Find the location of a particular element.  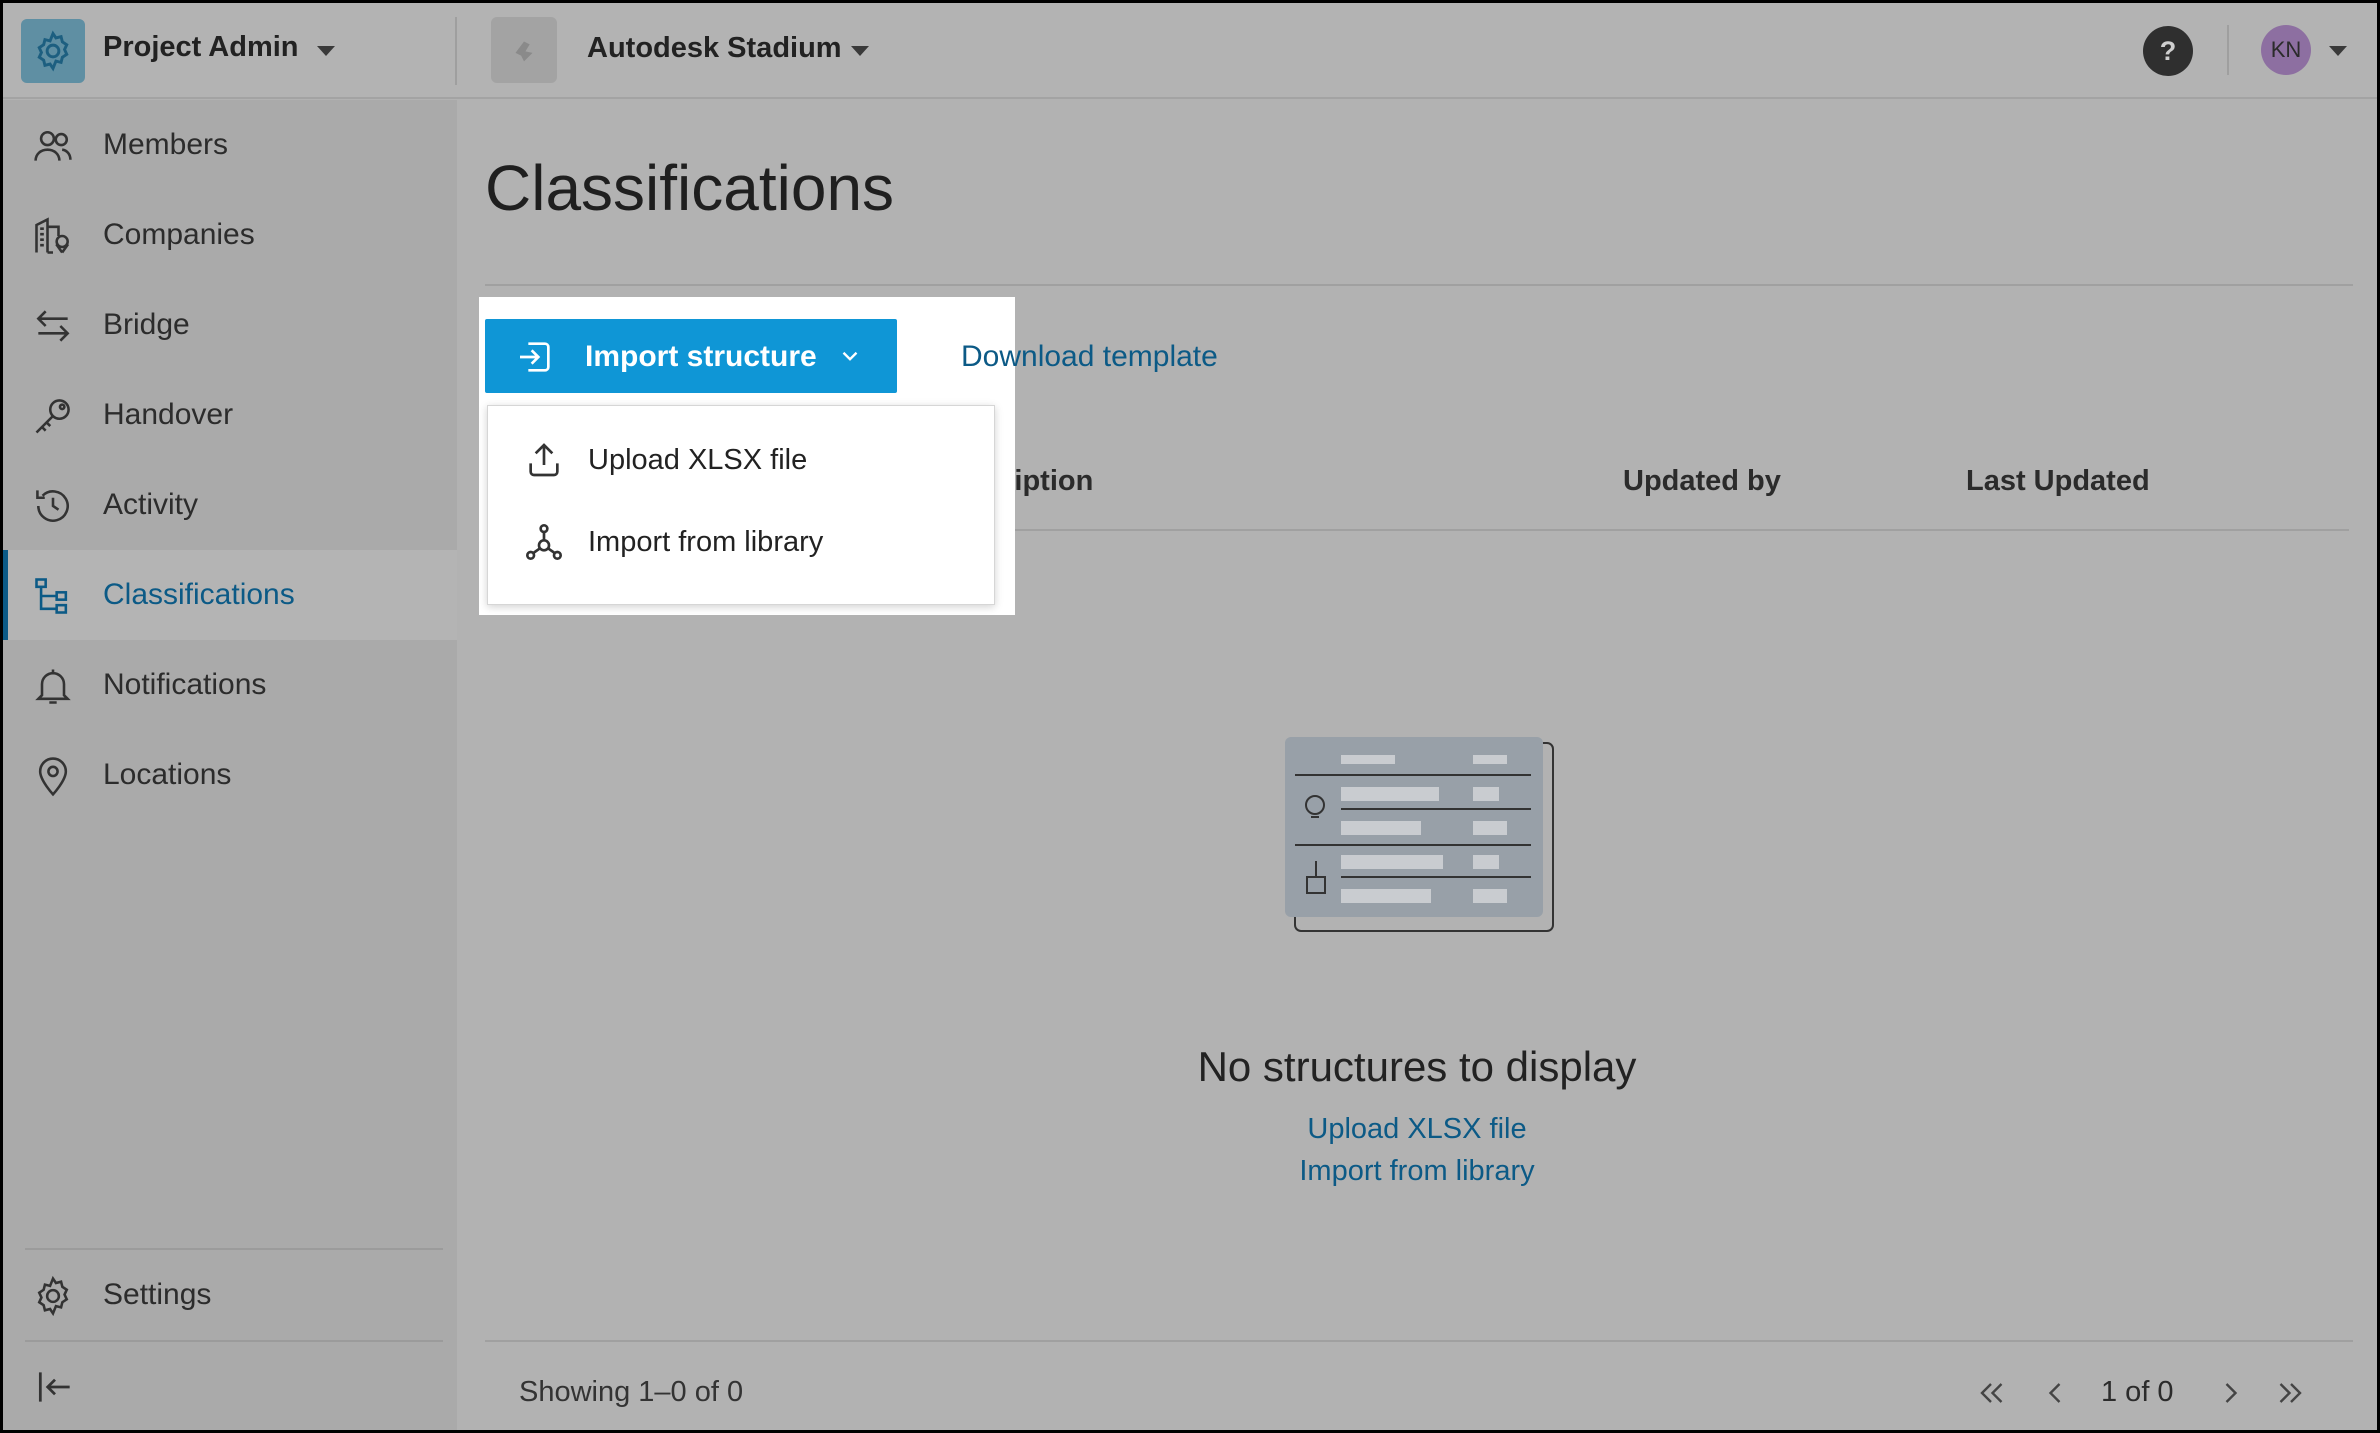

app-switcher-chevron-icon is located at coordinates (326, 51).